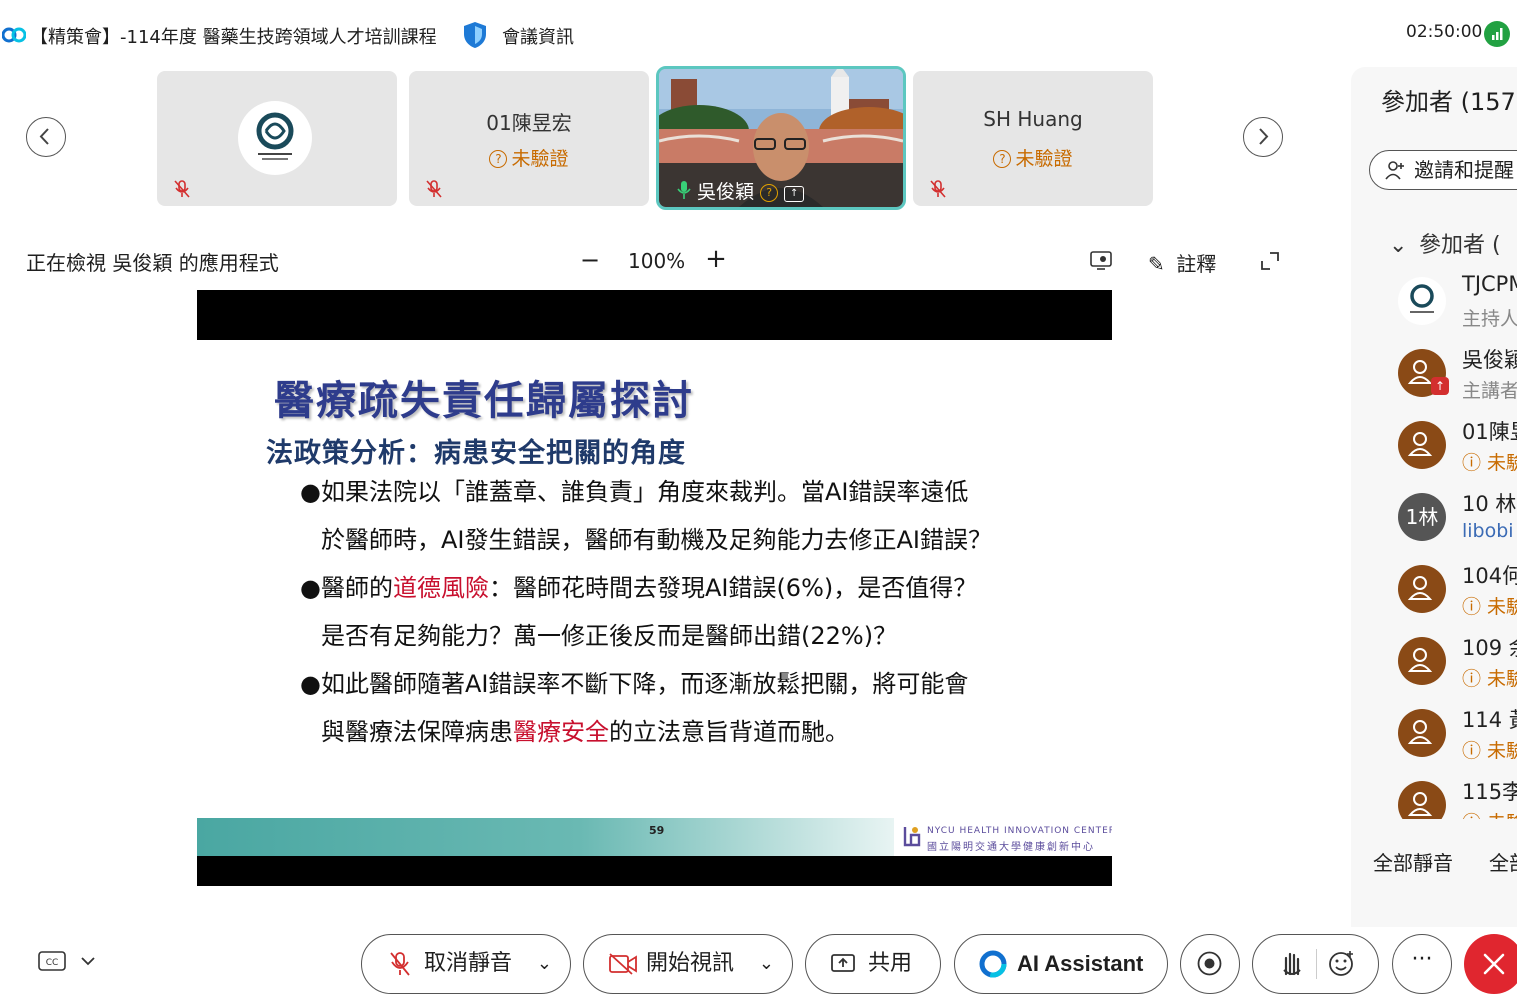 The image size is (1517, 1003). I want to click on participant-name: 104何, so click(1489, 576).